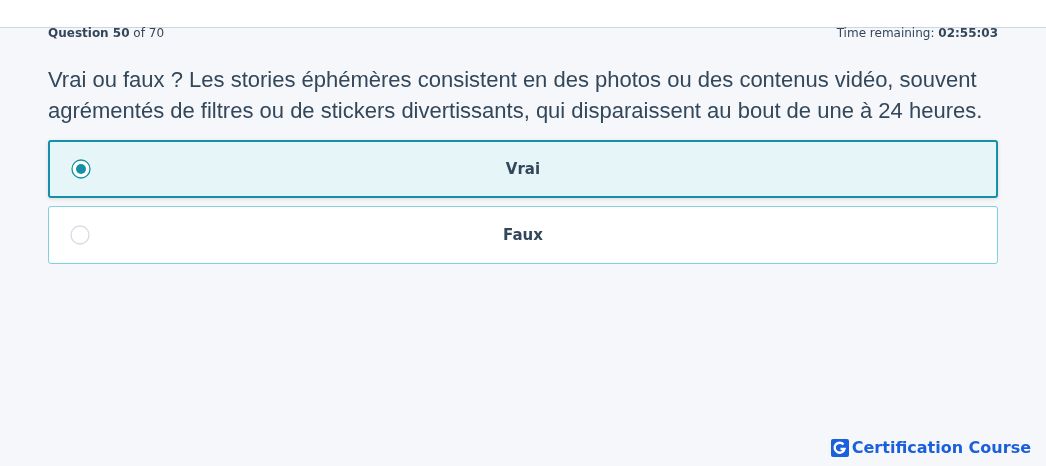 The width and height of the screenshot is (1046, 466). What do you see at coordinates (516, 95) in the screenshot?
I see `question-text: Vrai ou faux ? Les stories éphémères consistent en des photos ou des contenus vidéo, souvent agrémentés de filtres ou de stickers divertissants, qui disparaissent au bout de une à 24 heures.` at bounding box center [516, 95].